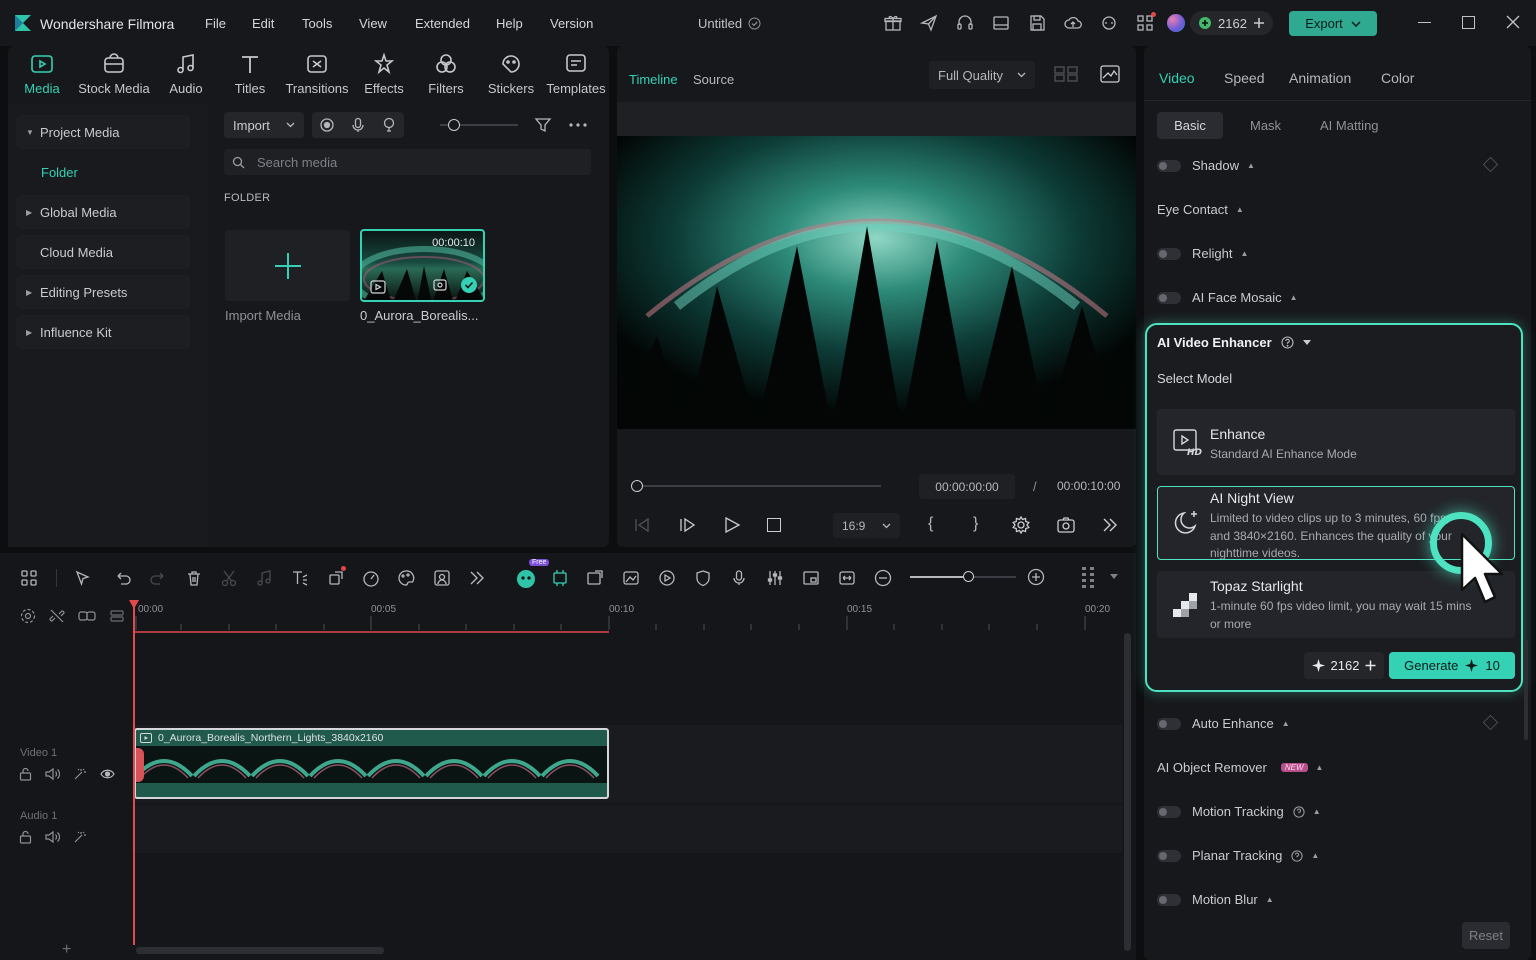  What do you see at coordinates (784, 578) in the screenshot?
I see `audio-mixer-icon` at bounding box center [784, 578].